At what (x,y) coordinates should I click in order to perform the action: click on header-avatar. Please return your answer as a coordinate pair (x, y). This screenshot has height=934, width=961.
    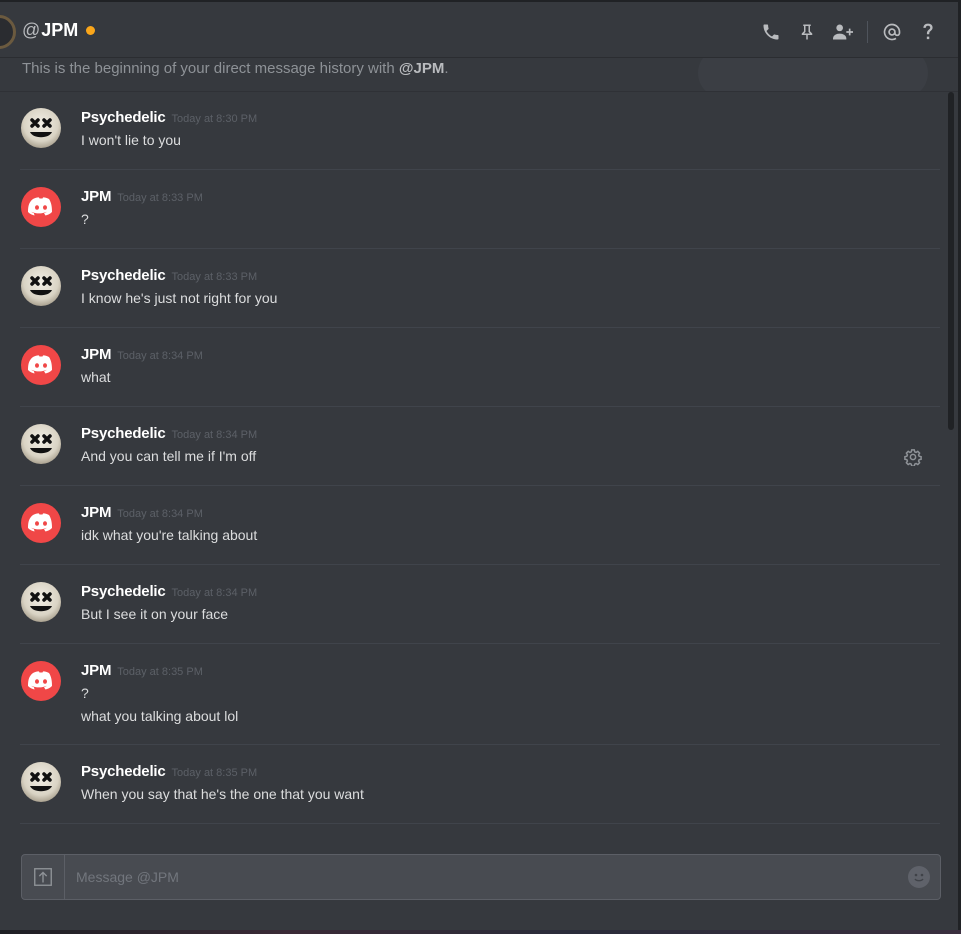
    Looking at the image, I should click on (8, 32).